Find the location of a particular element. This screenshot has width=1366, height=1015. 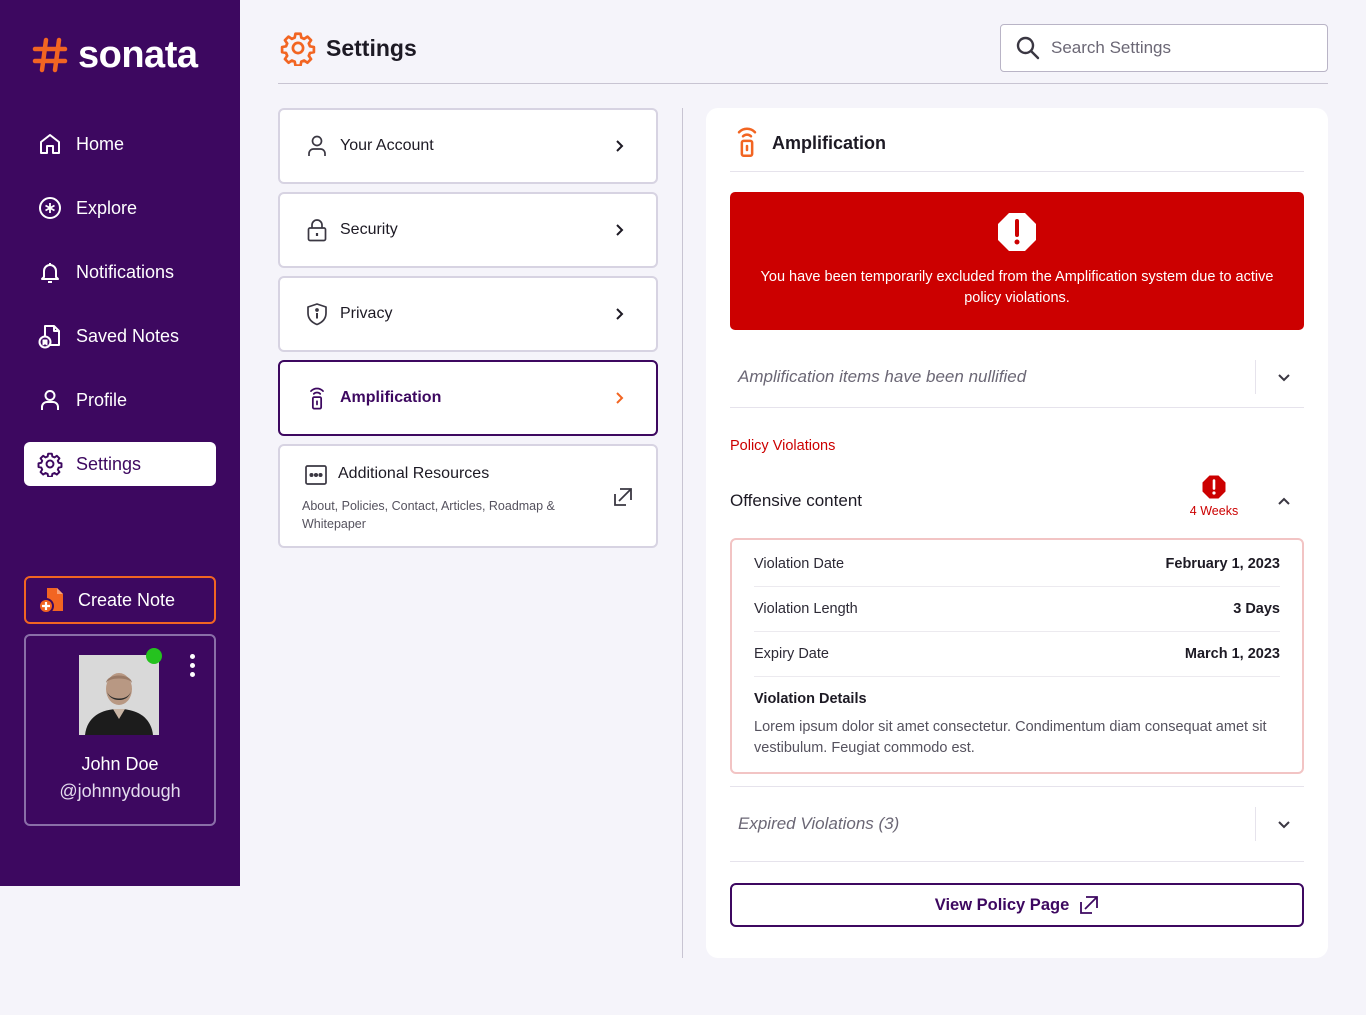

create-note-button: Create Note is located at coordinates (120, 600).